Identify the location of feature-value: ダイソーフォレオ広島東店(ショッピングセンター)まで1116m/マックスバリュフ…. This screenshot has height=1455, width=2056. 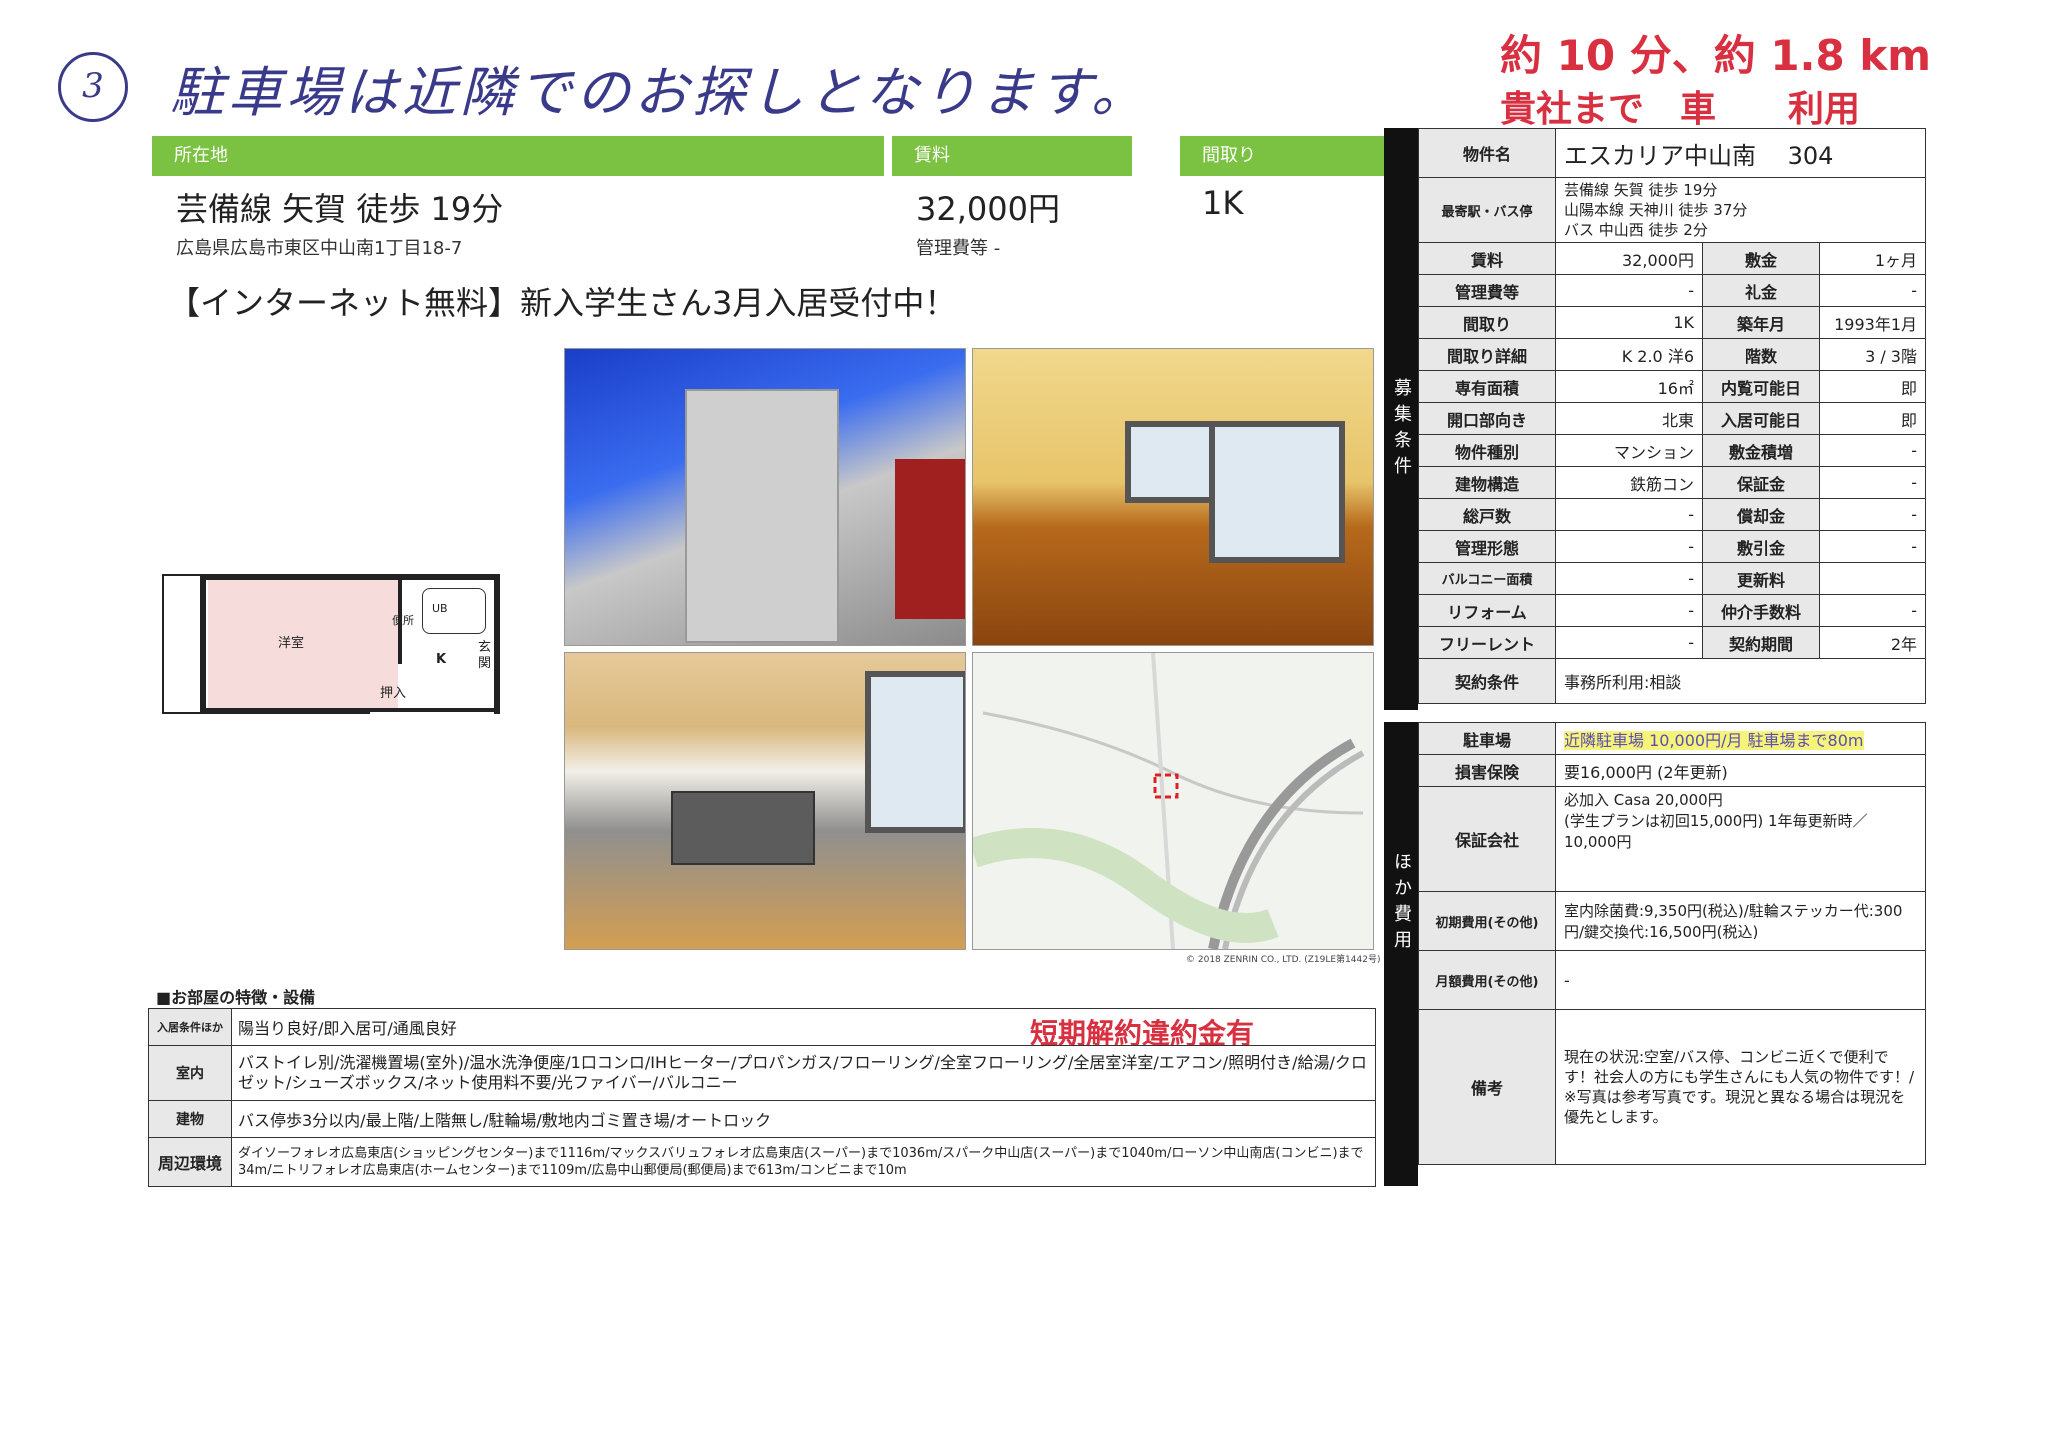
(803, 1162).